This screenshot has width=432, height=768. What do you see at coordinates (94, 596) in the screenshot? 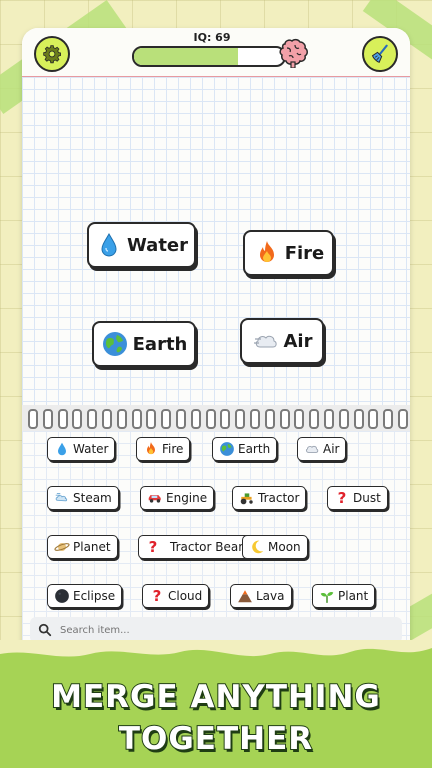
I see `item-label: Eclipse` at bounding box center [94, 596].